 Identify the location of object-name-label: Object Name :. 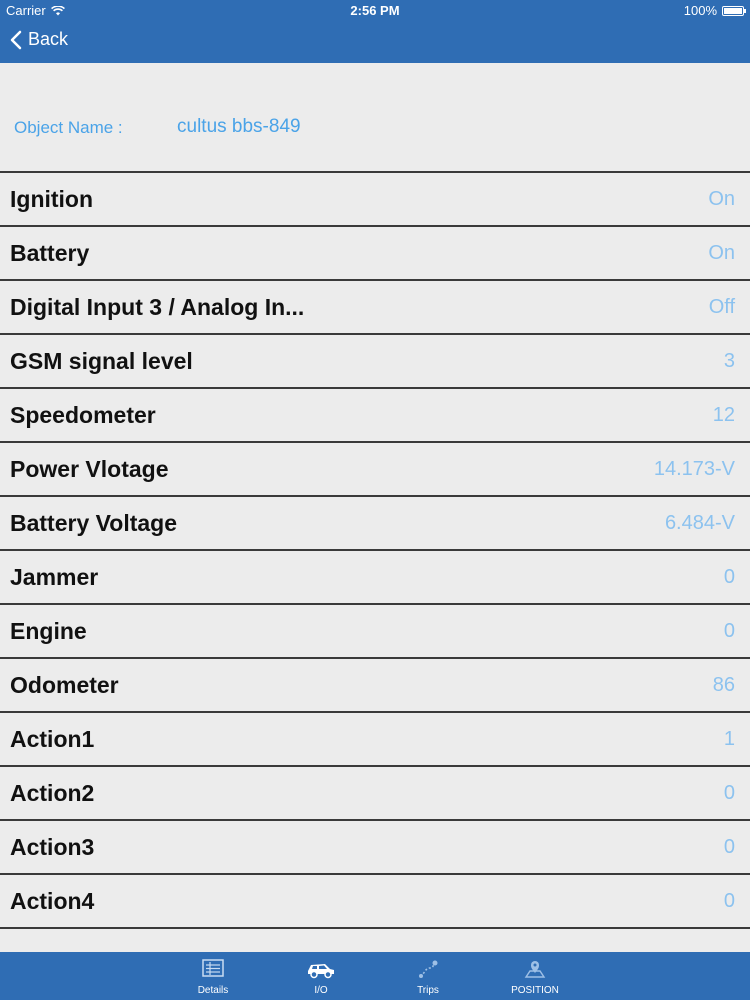
(68, 127).